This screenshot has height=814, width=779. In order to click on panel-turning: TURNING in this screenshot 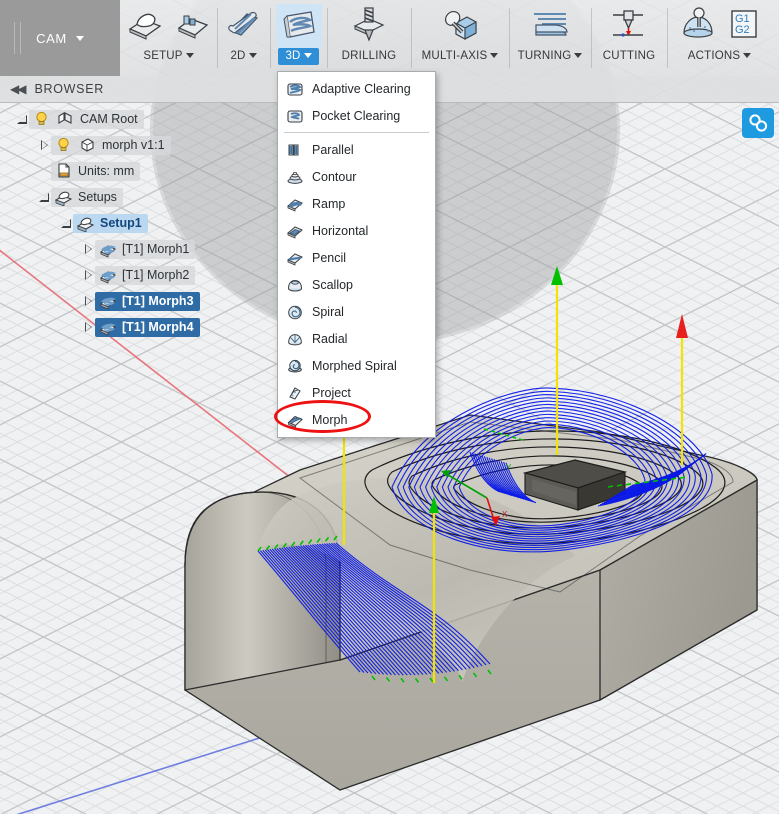, I will do `click(550, 38)`.